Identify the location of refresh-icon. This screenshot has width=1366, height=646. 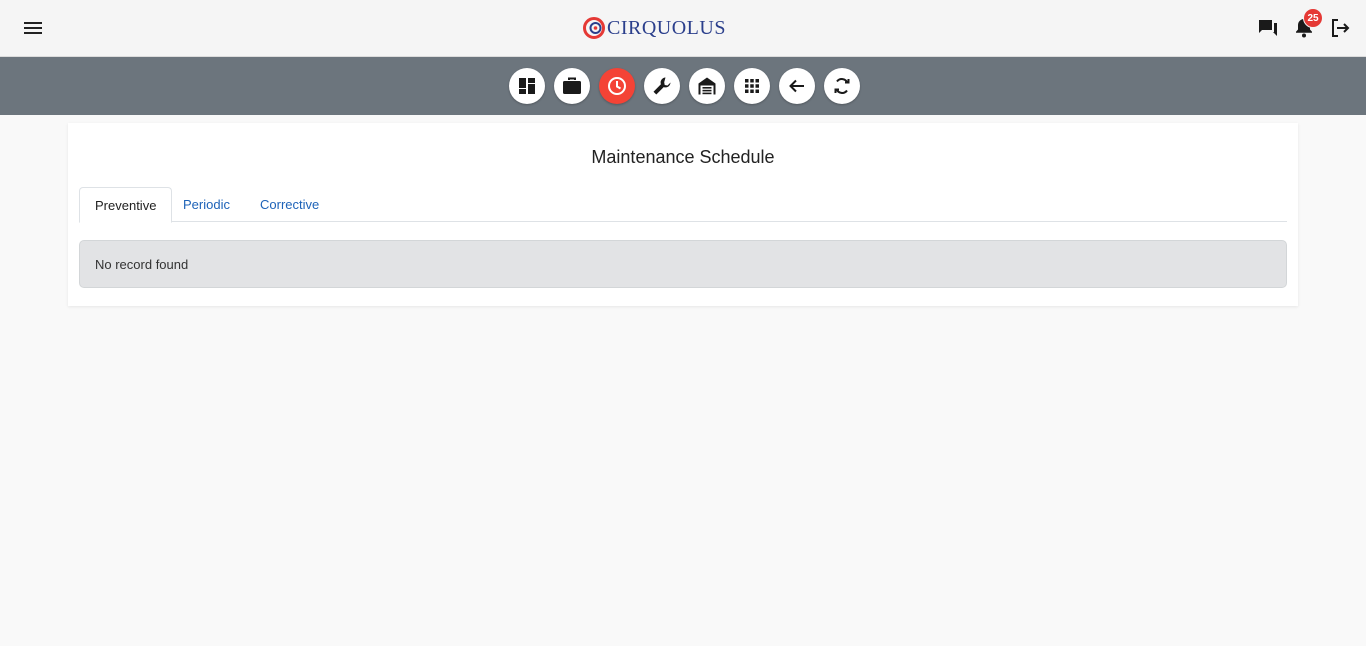
(842, 86).